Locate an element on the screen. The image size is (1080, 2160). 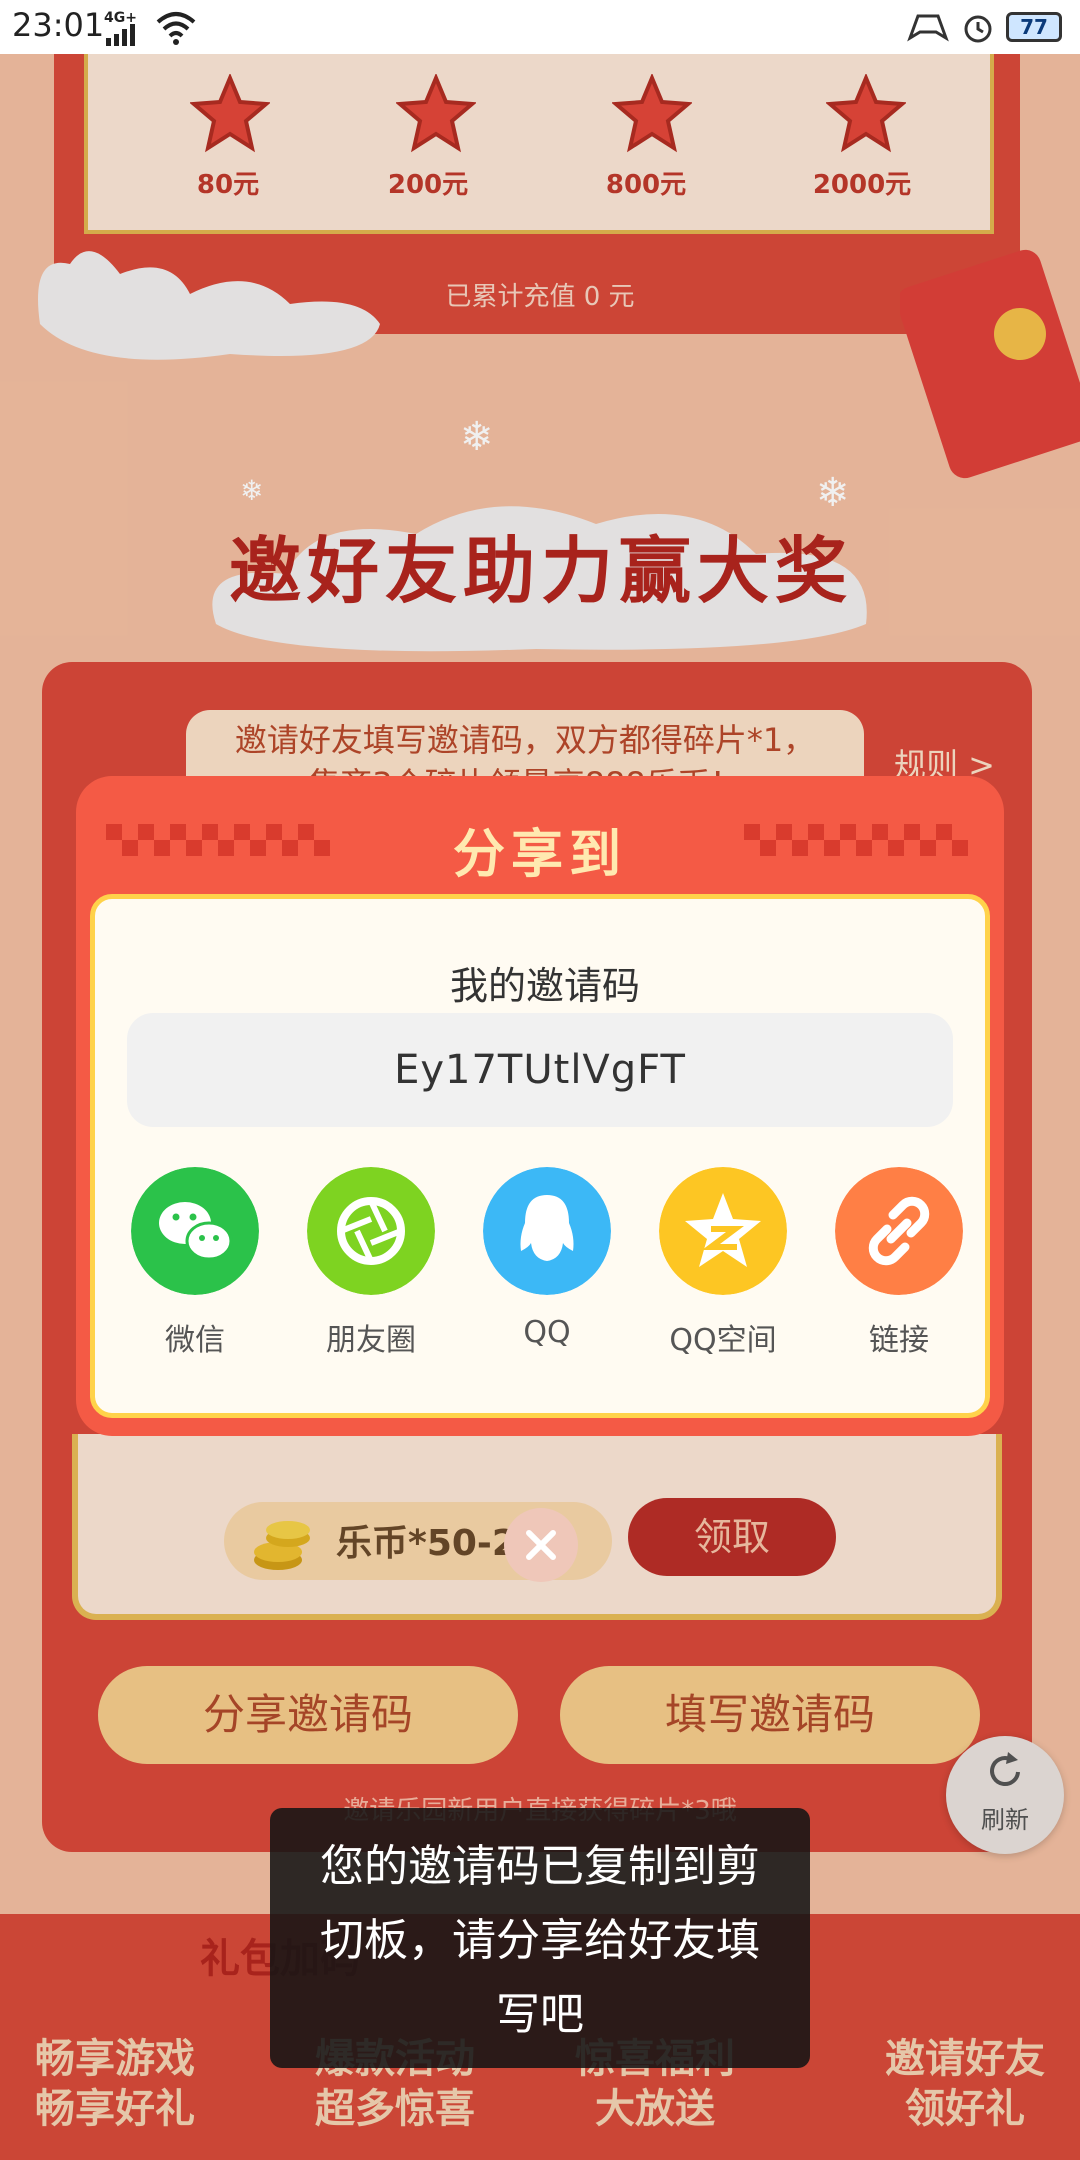
dialog-title: 分享到 is located at coordinates (539, 855).